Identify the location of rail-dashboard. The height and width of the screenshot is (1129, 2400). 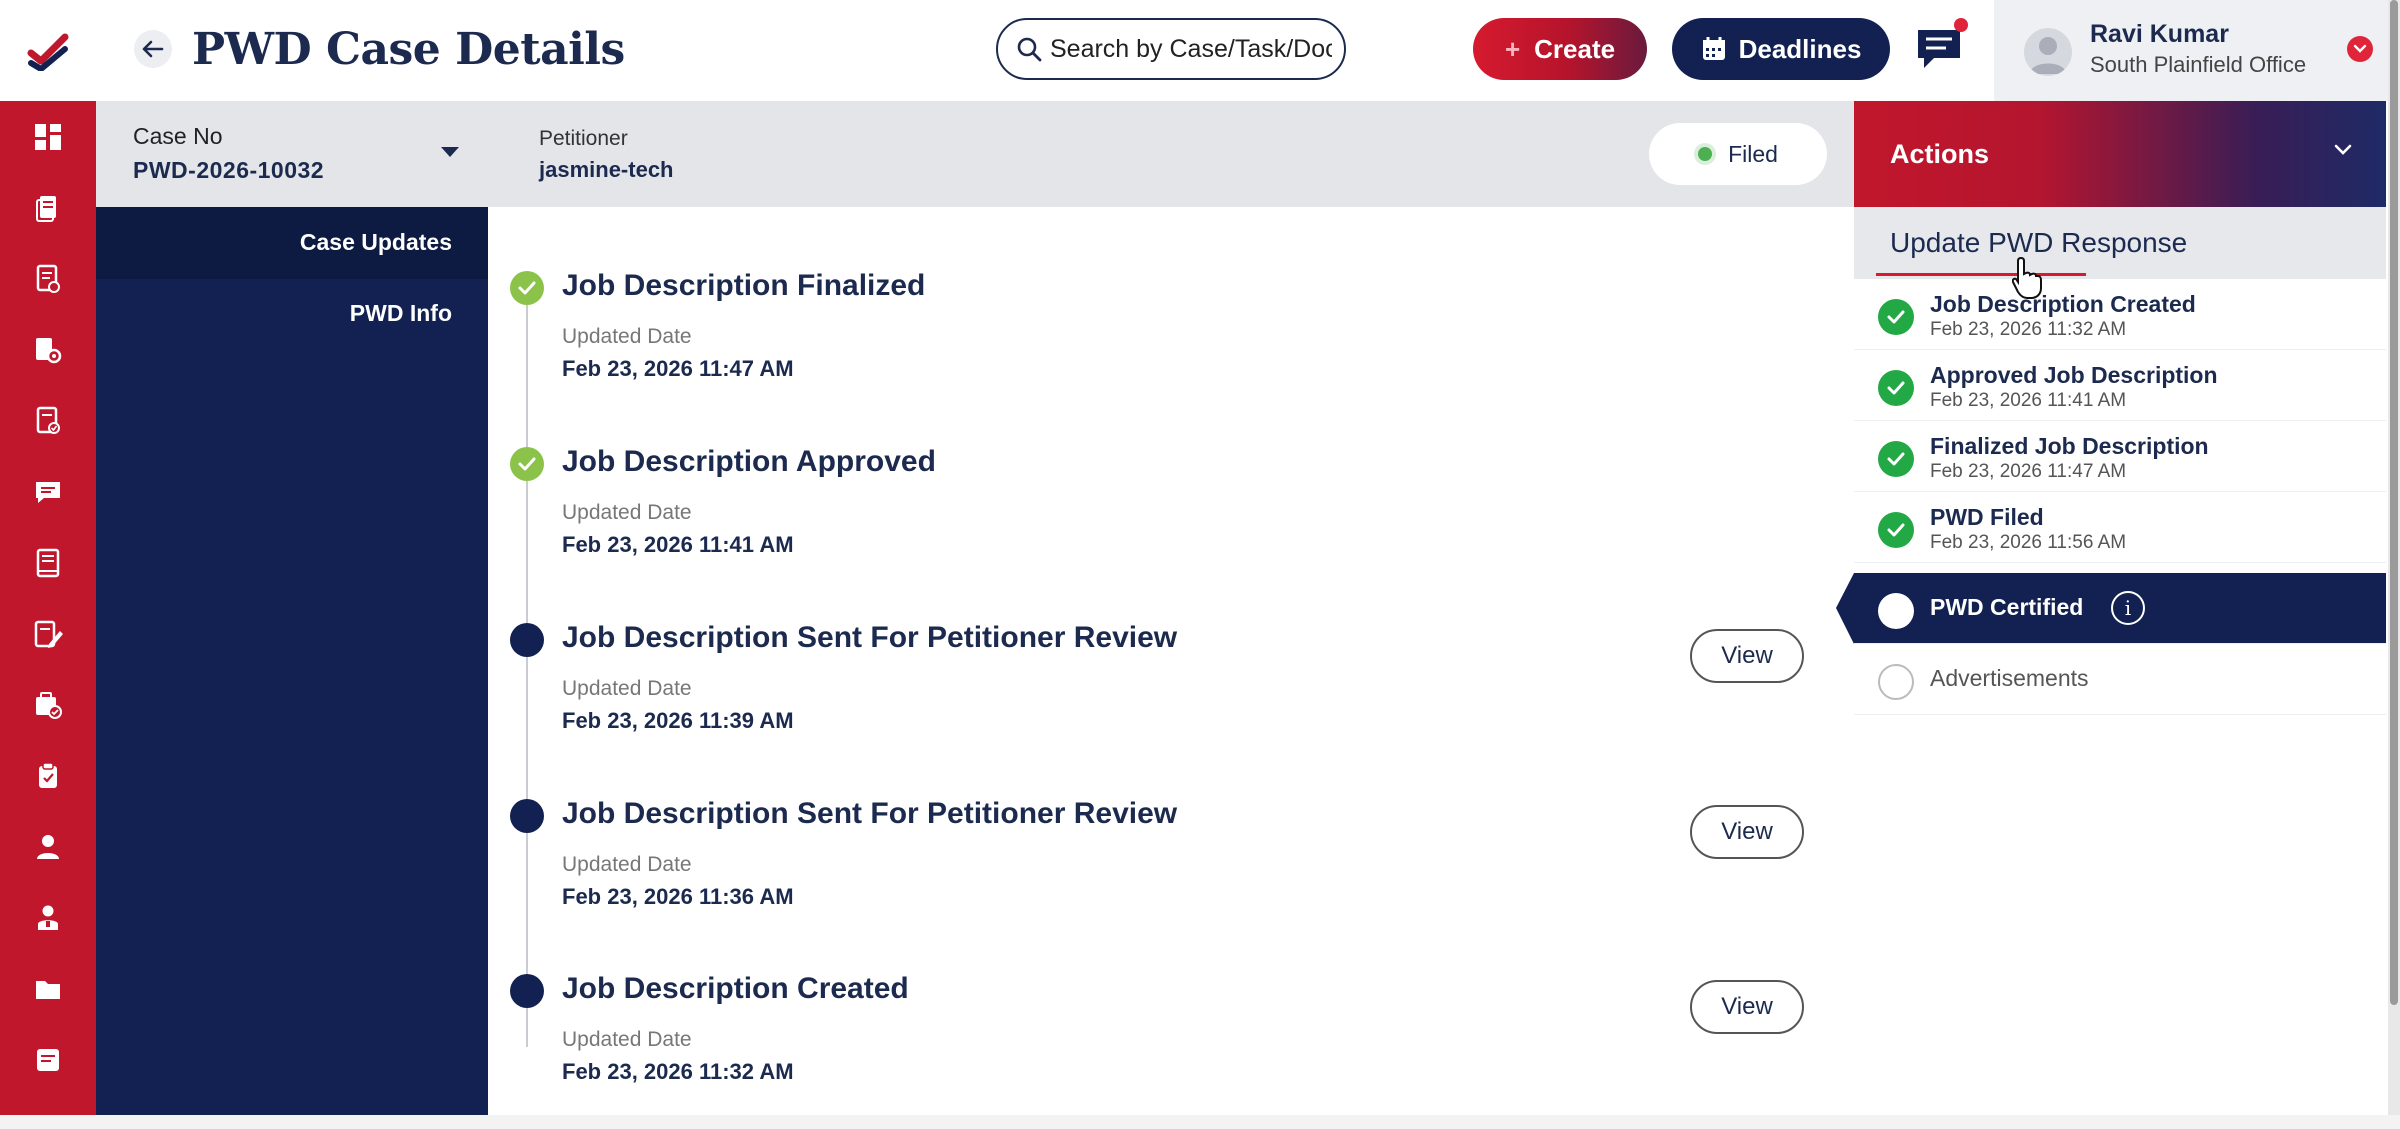
(48, 136).